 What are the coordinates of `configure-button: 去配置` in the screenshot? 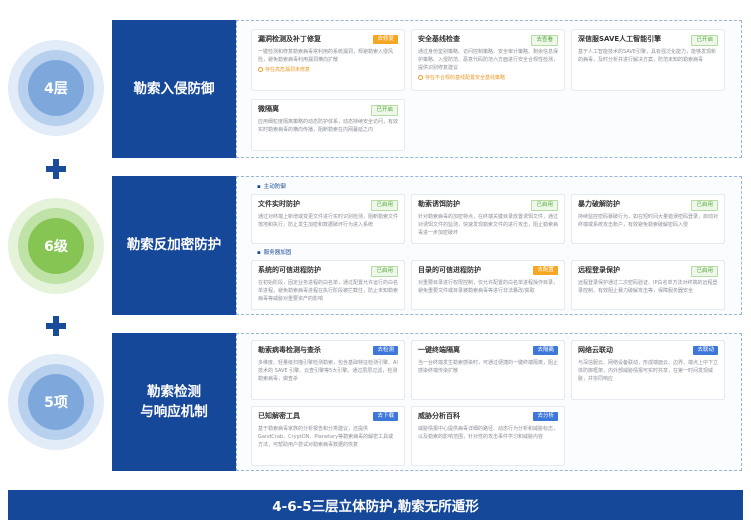 It's located at (545, 270).